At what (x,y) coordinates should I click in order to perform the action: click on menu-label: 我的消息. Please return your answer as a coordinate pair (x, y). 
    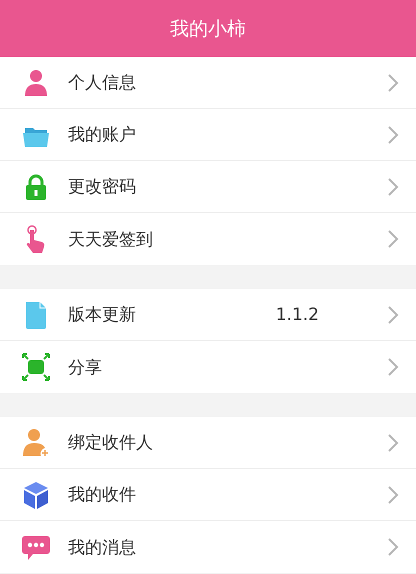
    Looking at the image, I should click on (102, 547).